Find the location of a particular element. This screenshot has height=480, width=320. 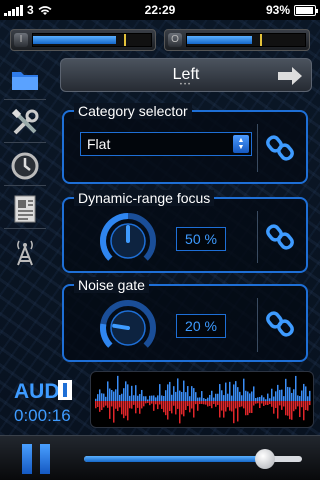

gate-value: 20 % is located at coordinates (201, 326).